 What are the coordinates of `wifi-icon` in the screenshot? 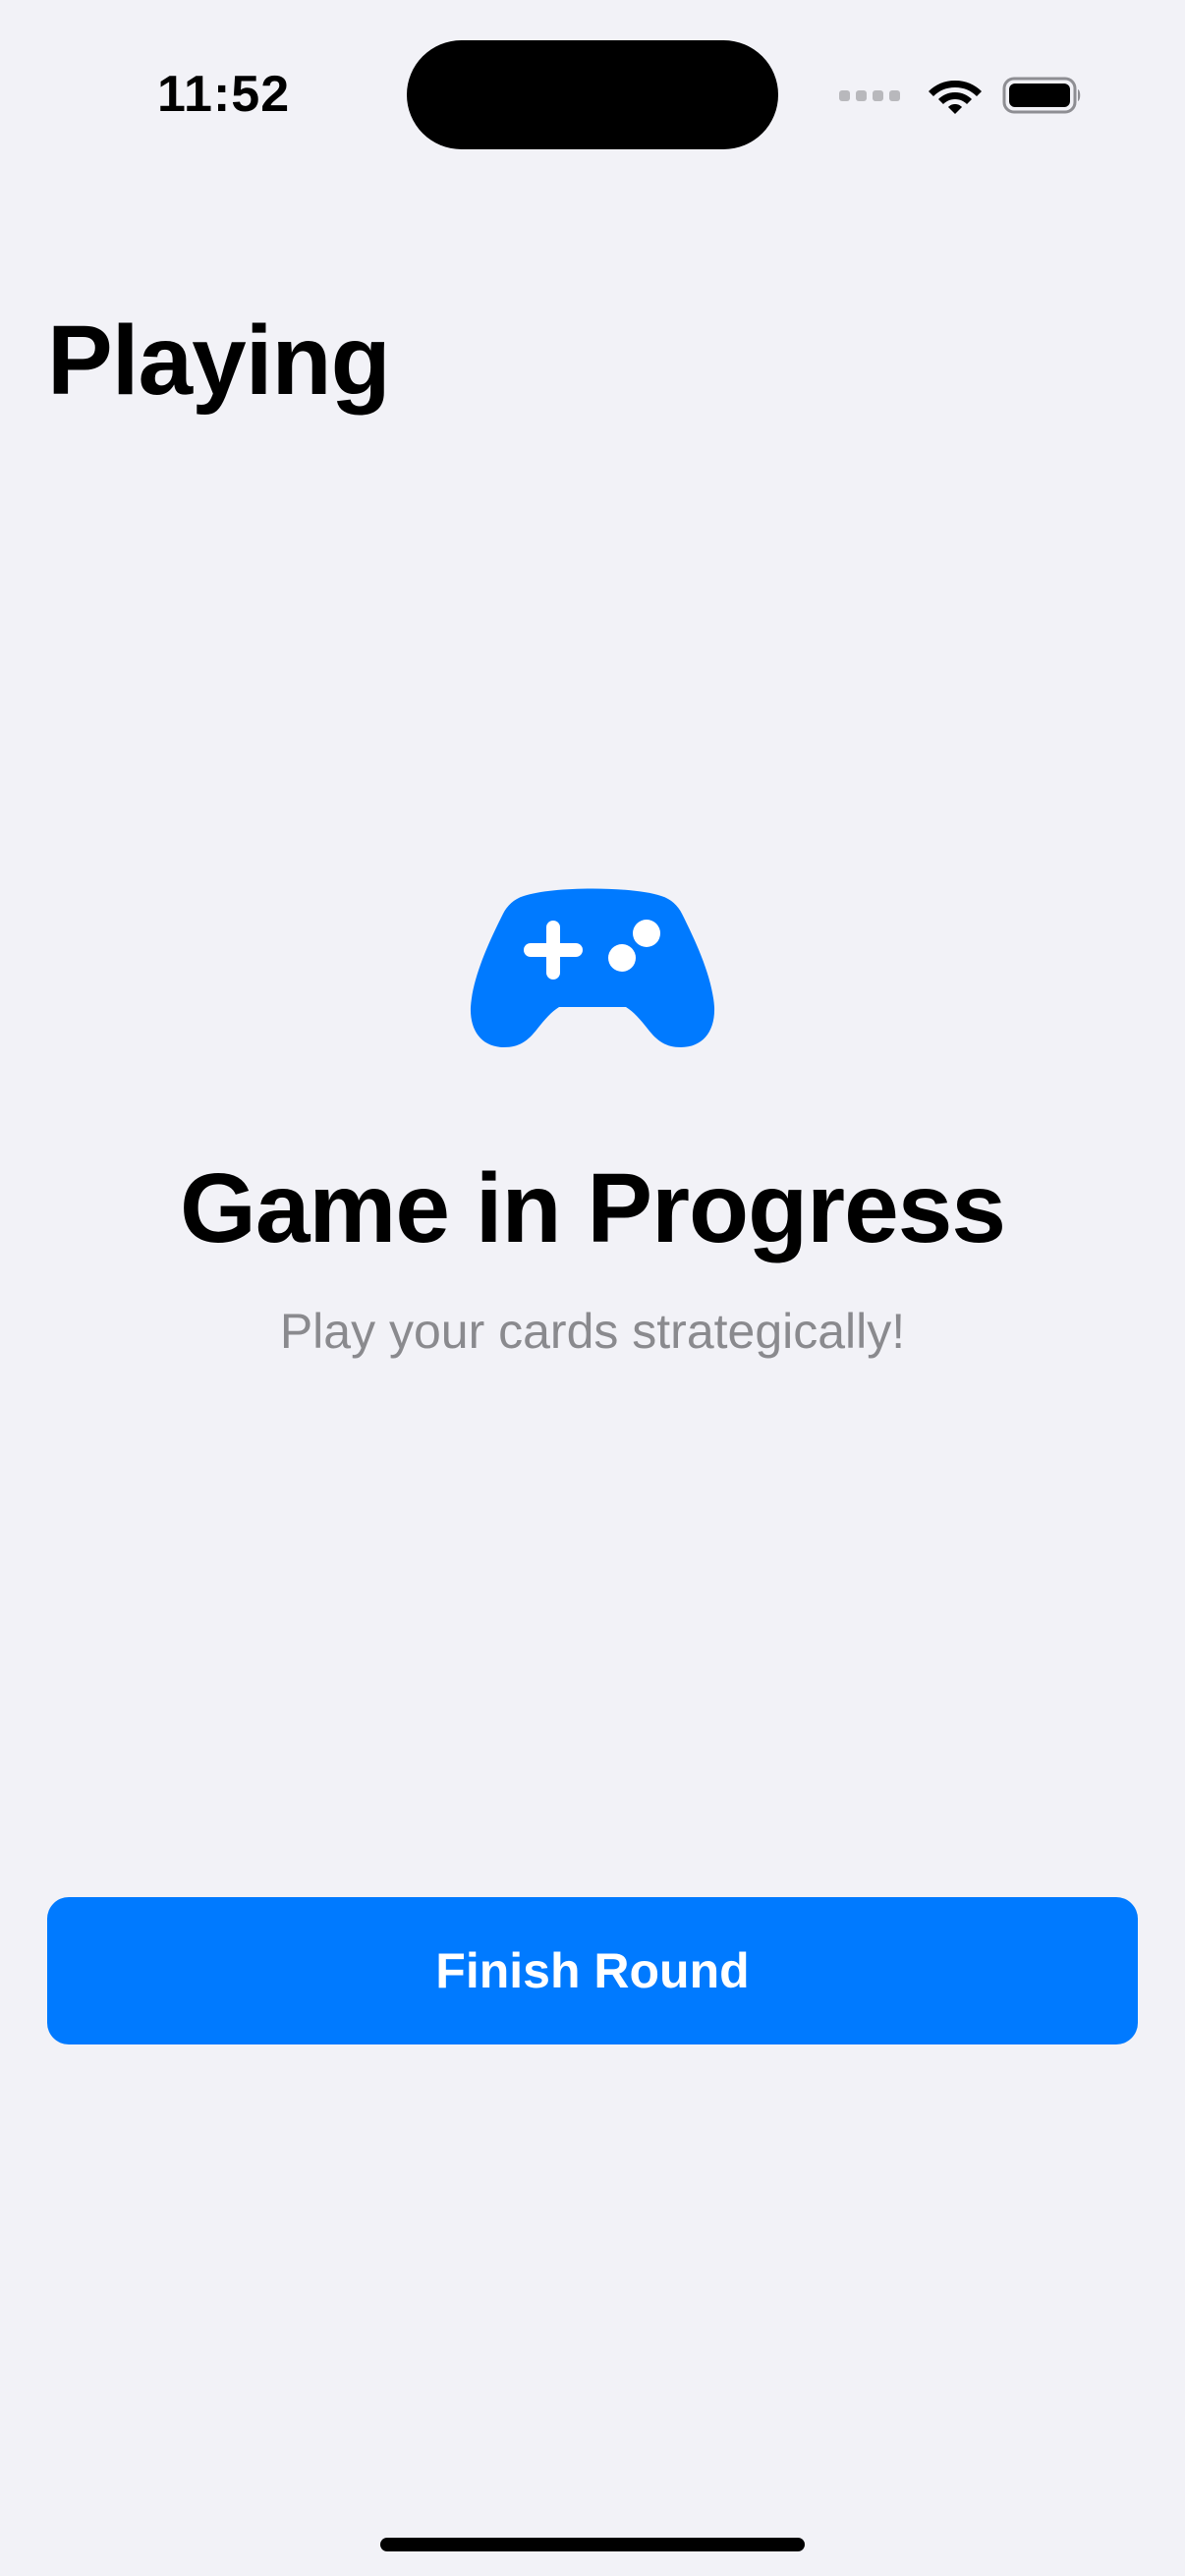 It's located at (956, 97).